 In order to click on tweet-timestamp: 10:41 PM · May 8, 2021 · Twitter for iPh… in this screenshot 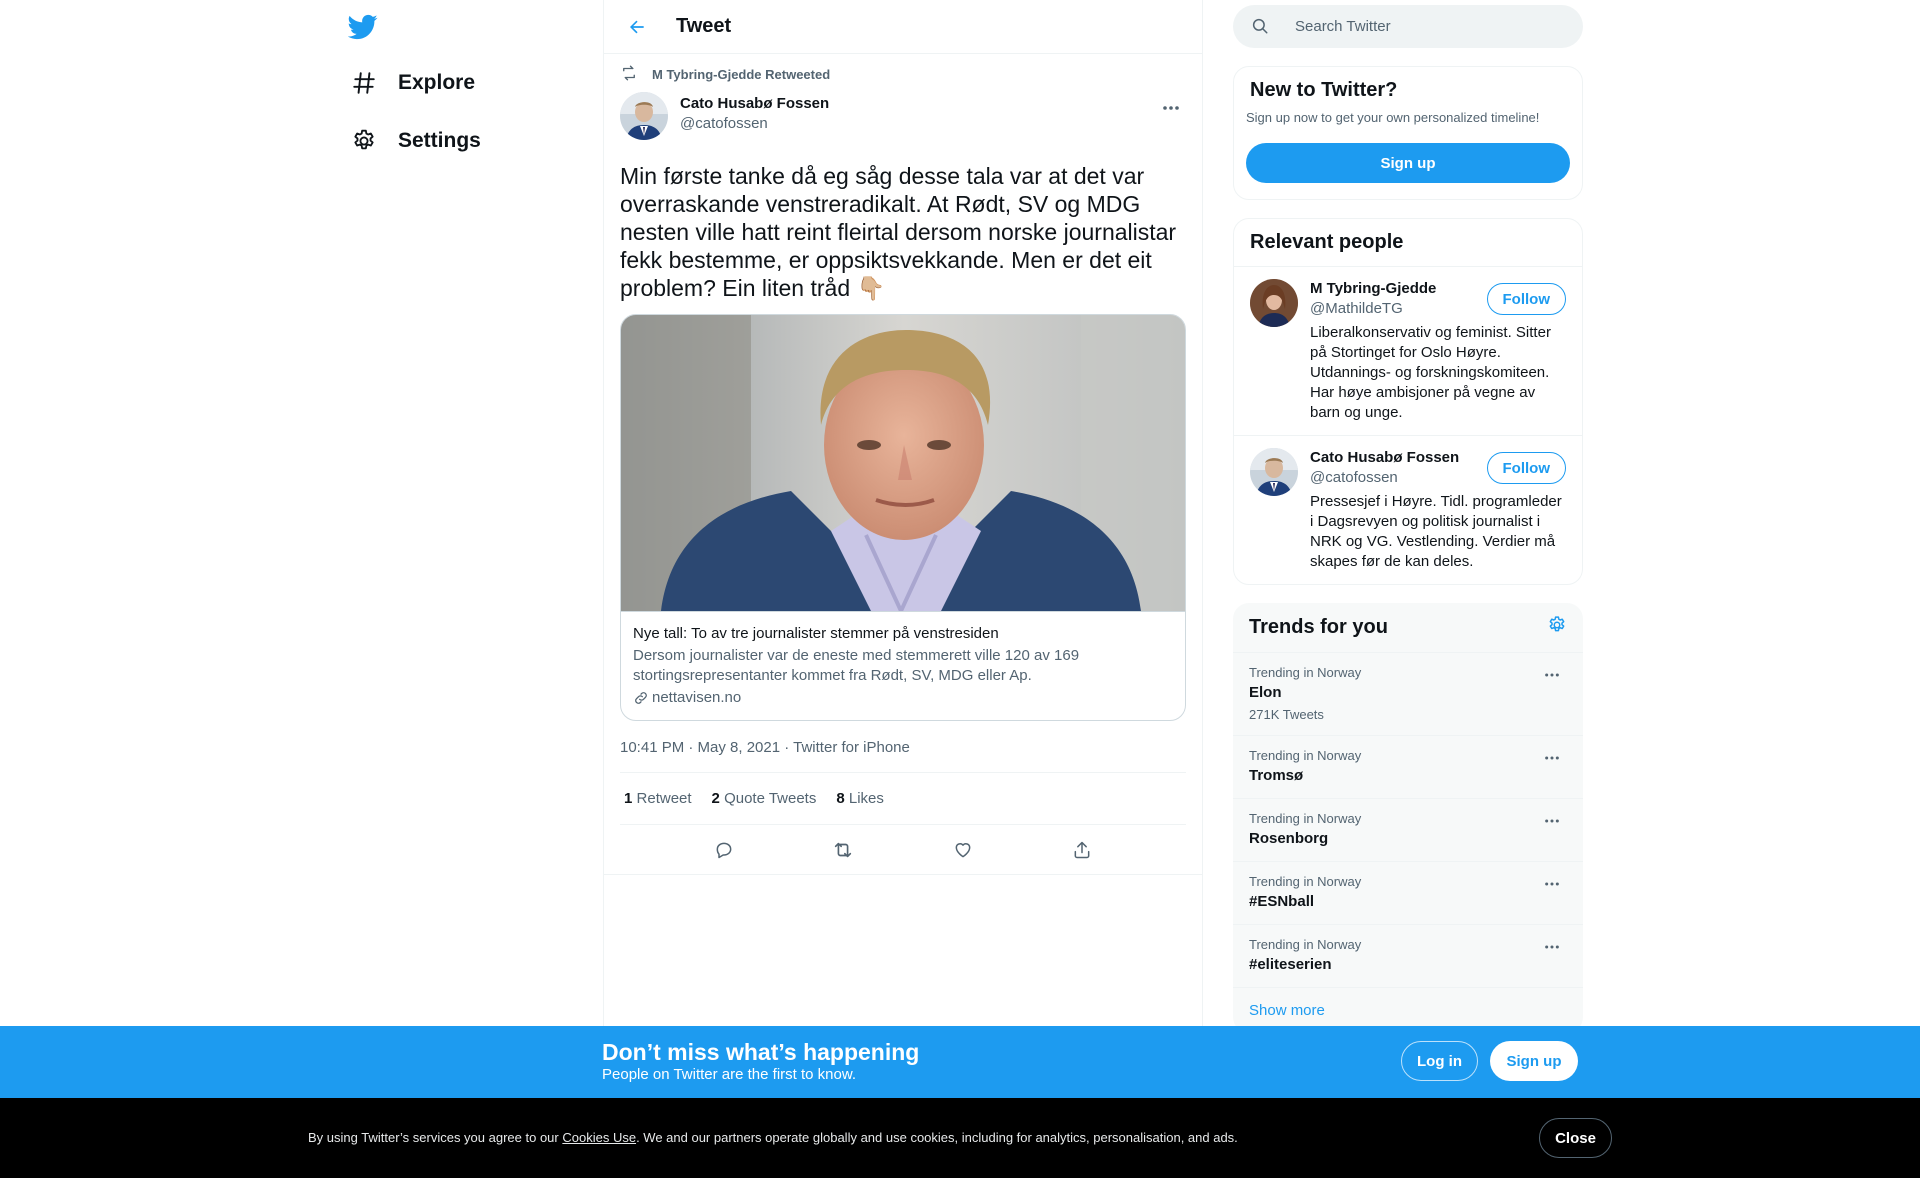, I will do `click(903, 756)`.